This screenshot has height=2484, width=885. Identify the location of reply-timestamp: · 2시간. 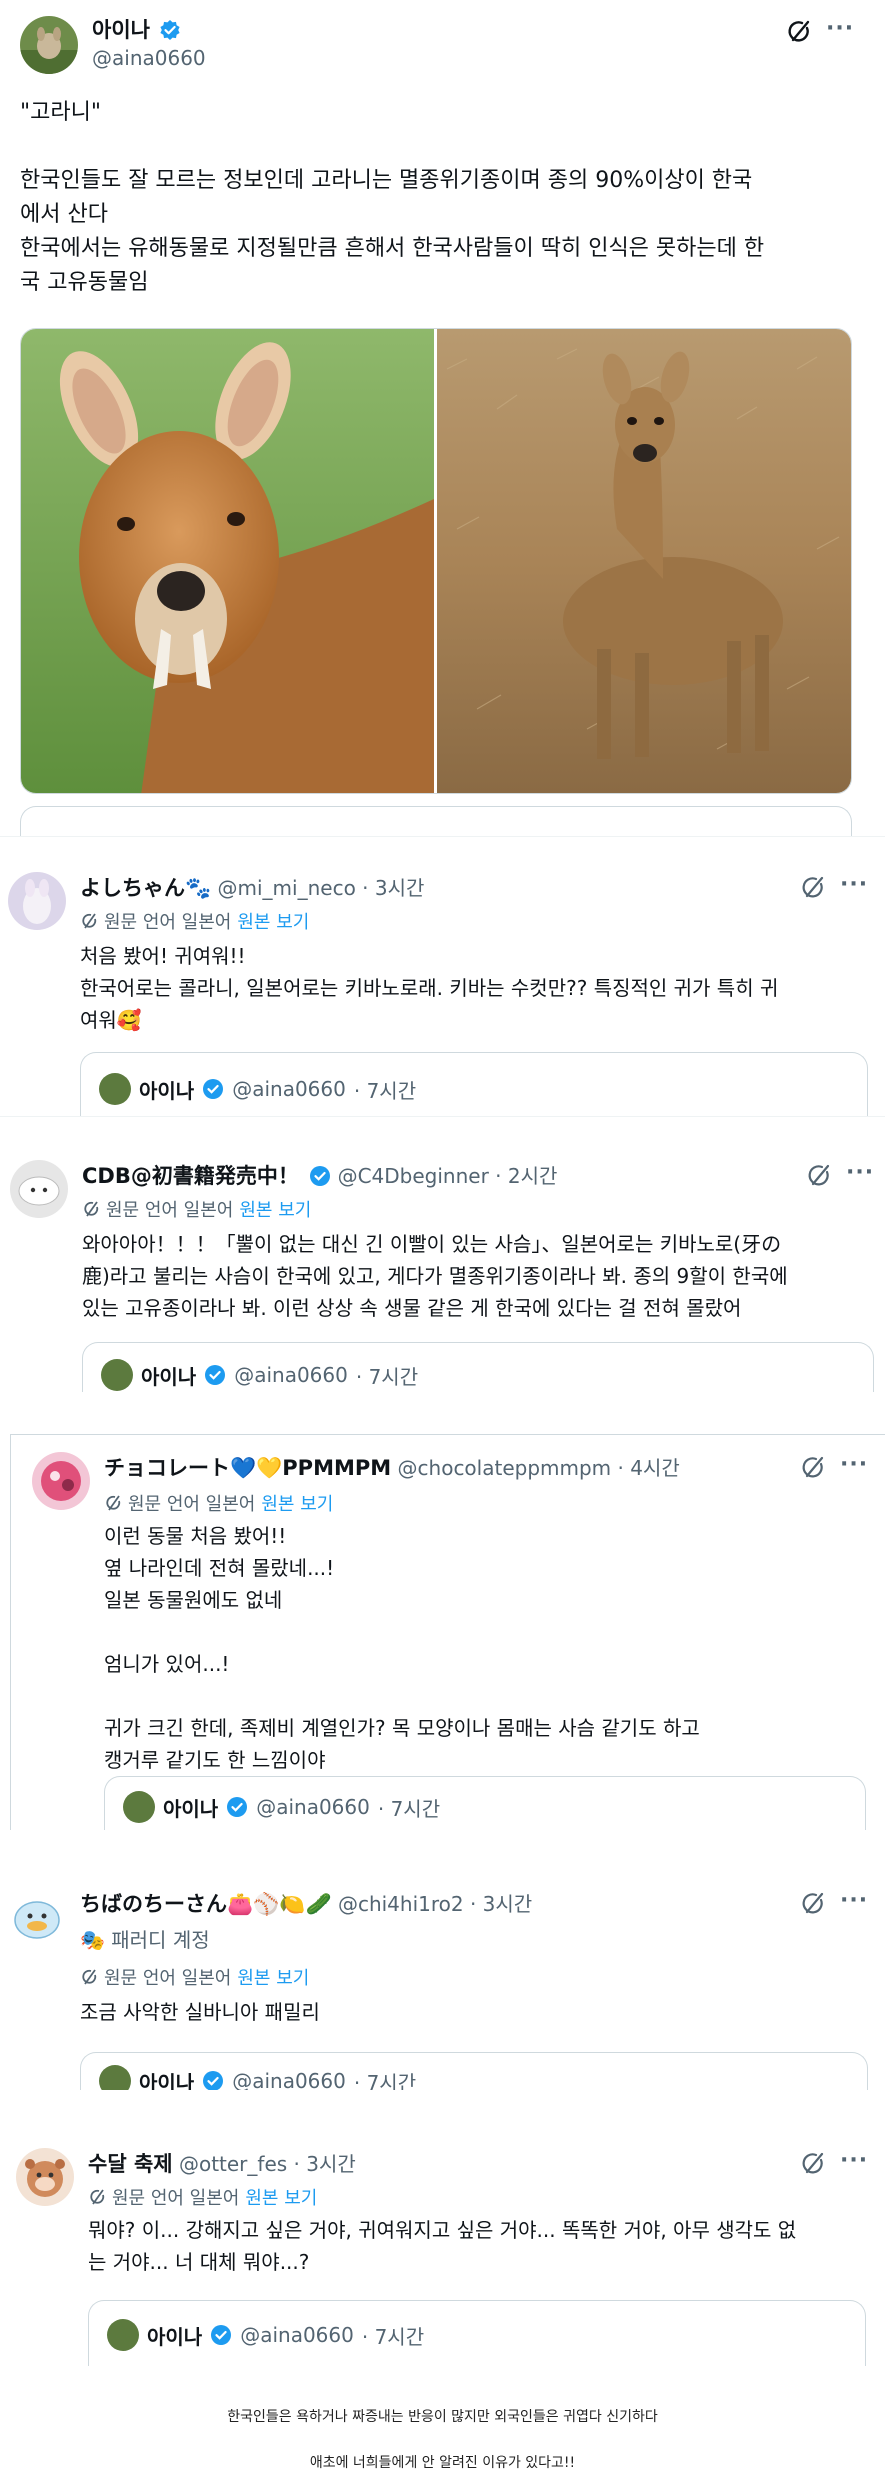
(526, 1176).